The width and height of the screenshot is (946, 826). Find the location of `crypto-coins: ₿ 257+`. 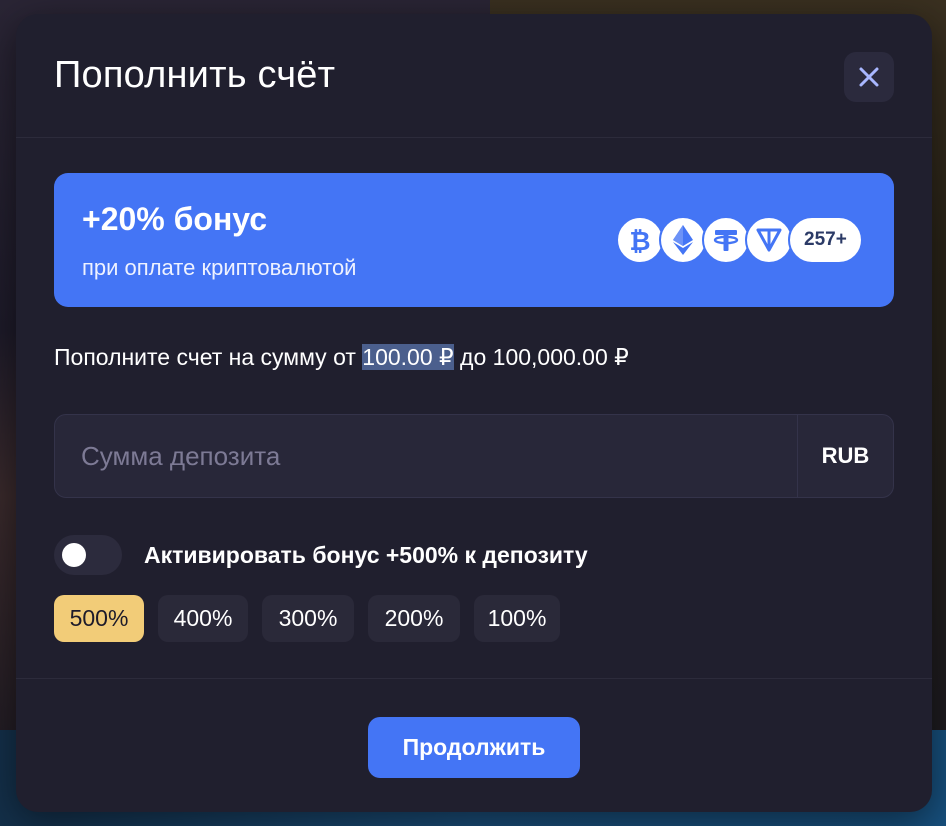

crypto-coins: ₿ 257+ is located at coordinates (739, 240).